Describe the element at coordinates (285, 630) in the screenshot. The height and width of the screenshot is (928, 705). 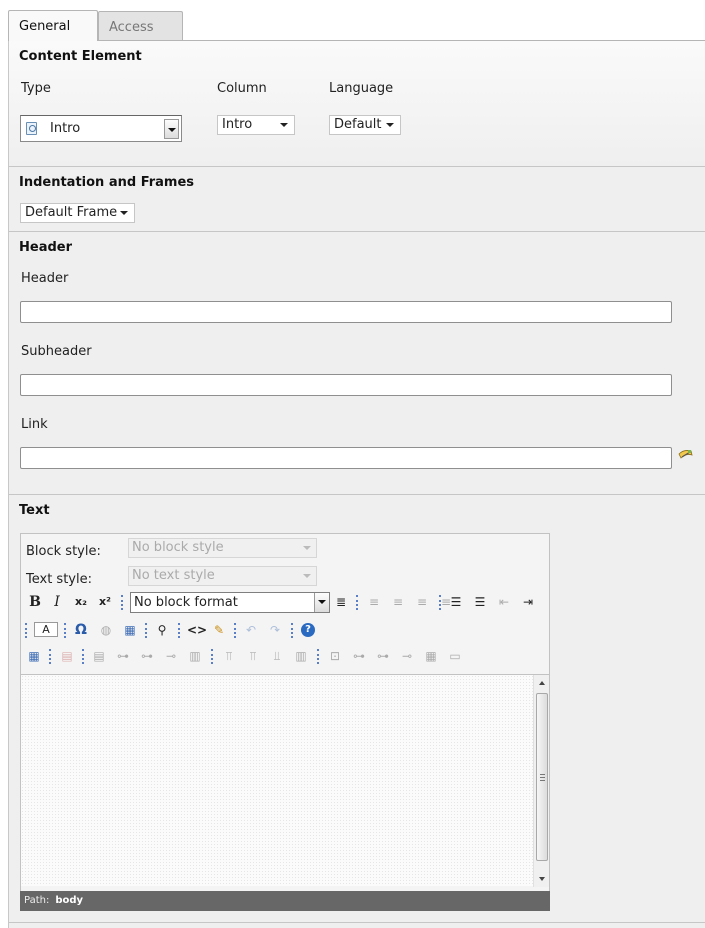
I see `toolbar-row-2: A Ω ◍ ▦ ⚲ <> ✎ ↶ ↷ ?` at that location.